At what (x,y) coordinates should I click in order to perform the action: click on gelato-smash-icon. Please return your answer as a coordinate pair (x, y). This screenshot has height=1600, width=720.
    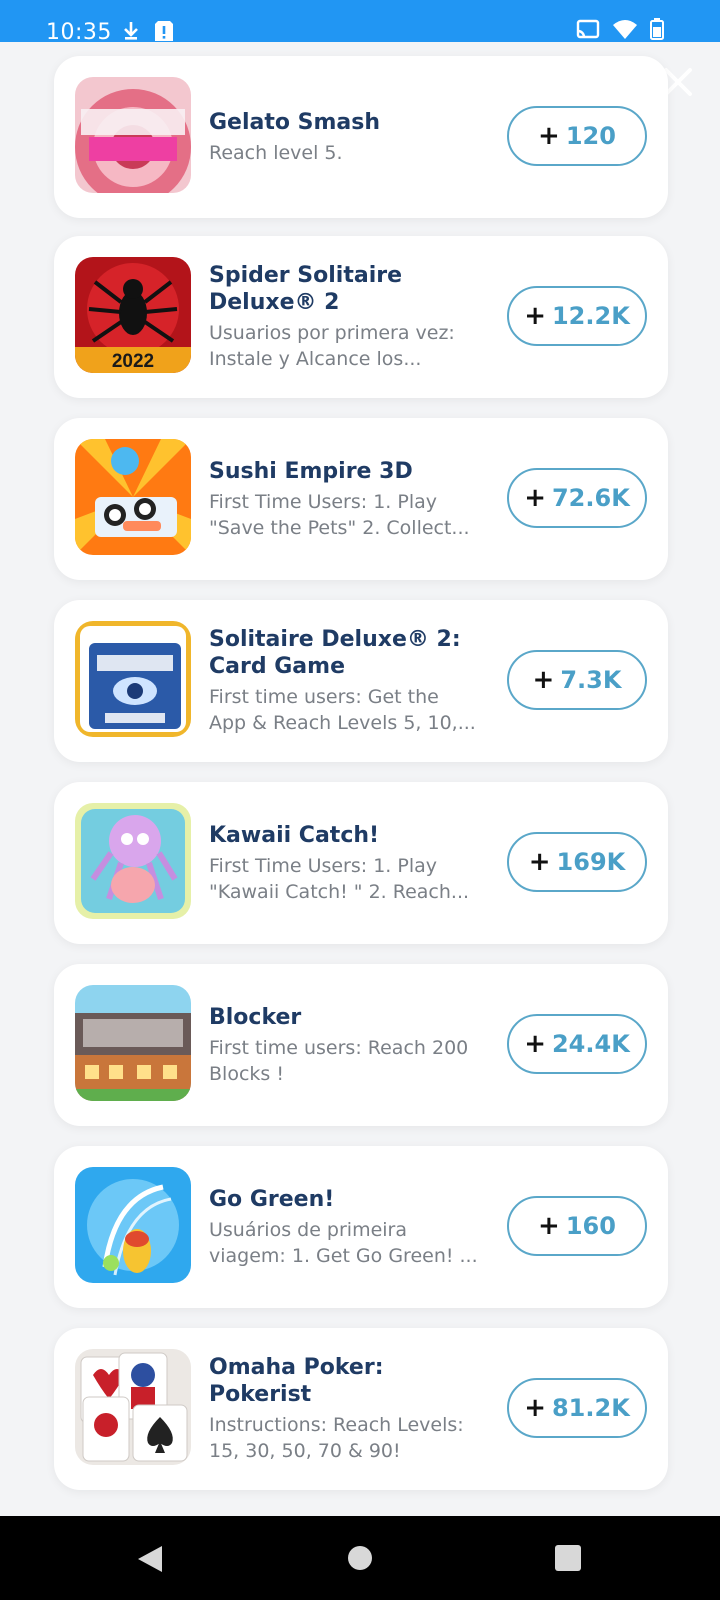
    Looking at the image, I should click on (133, 135).